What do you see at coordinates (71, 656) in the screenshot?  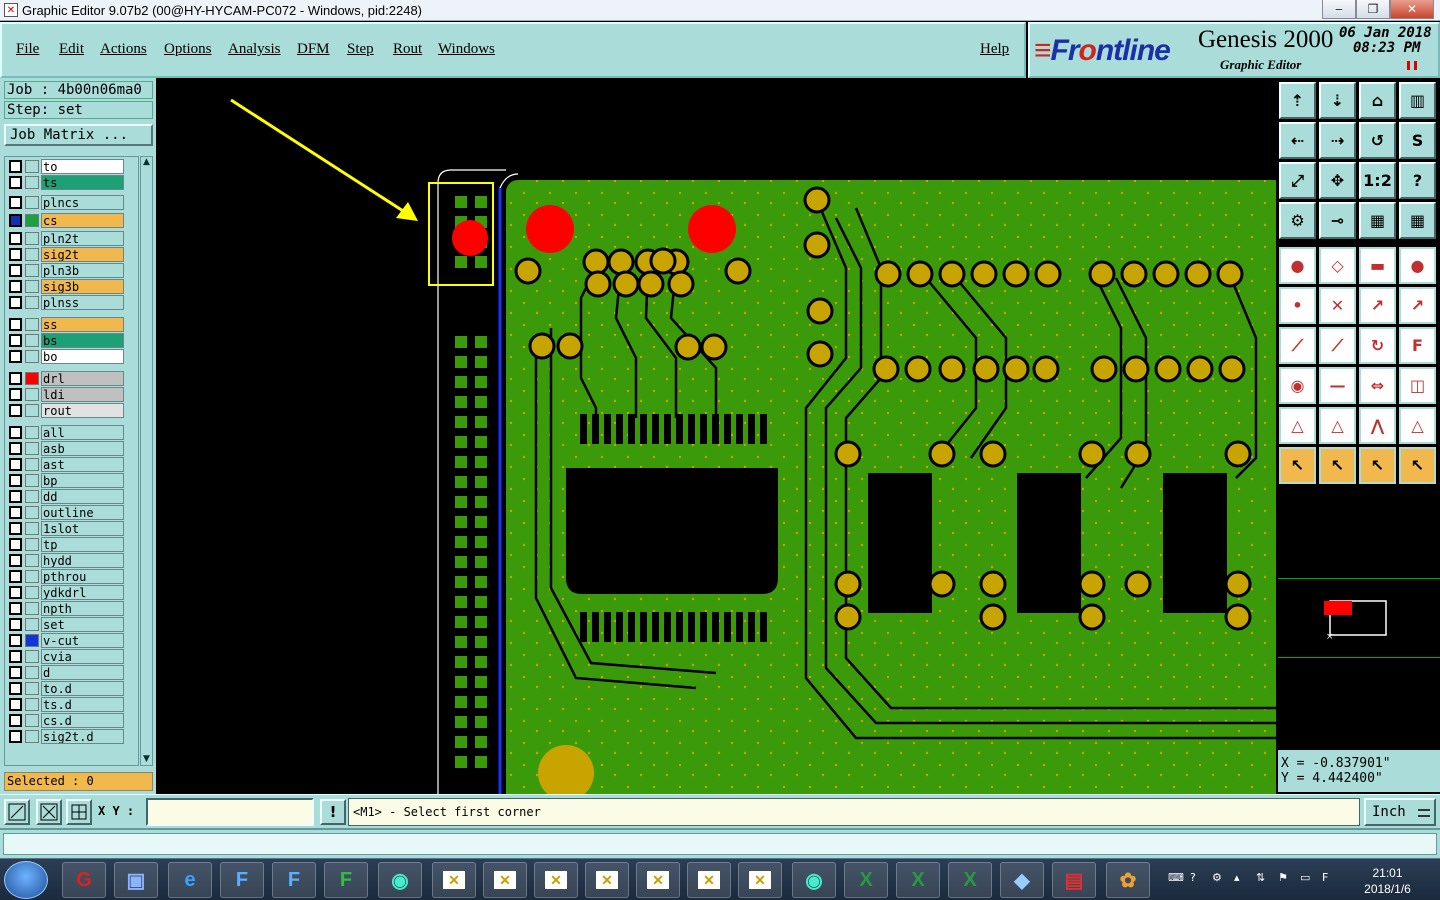 I see `layer-row: cvia` at bounding box center [71, 656].